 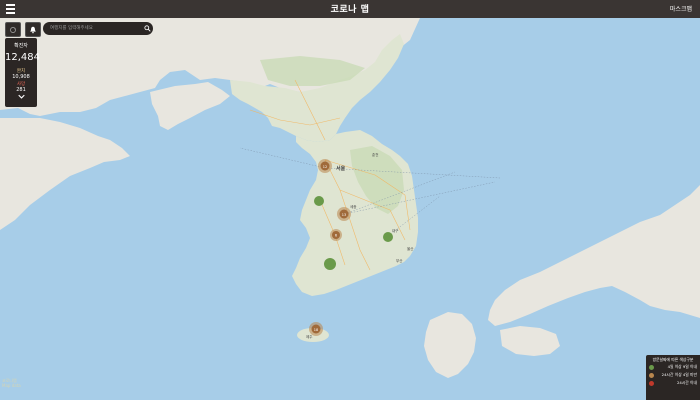 I want to click on marker-seoul: 12, so click(x=325, y=166).